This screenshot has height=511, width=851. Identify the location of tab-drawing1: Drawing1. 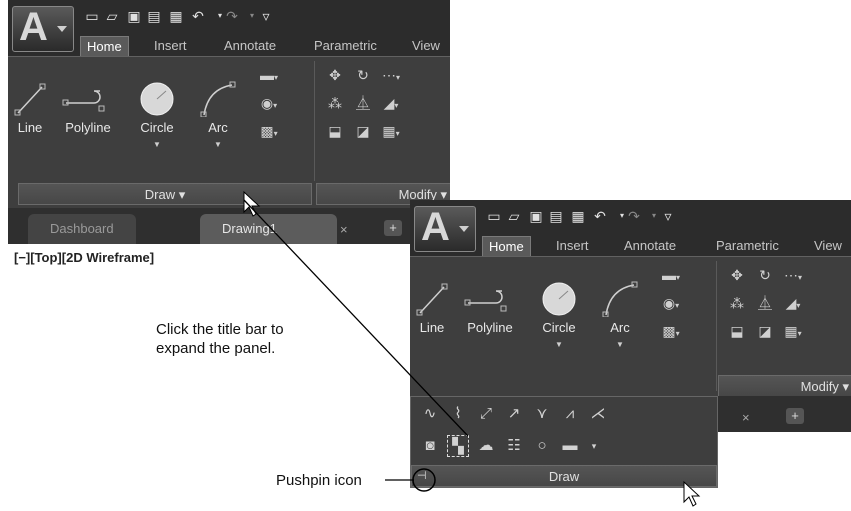
(268, 229).